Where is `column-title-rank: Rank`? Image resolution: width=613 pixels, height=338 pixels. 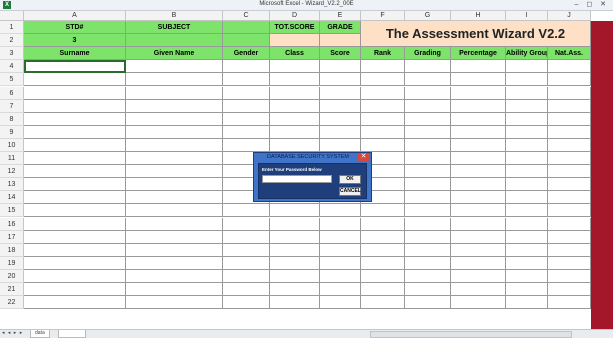
column-title-rank: Rank is located at coordinates (383, 54).